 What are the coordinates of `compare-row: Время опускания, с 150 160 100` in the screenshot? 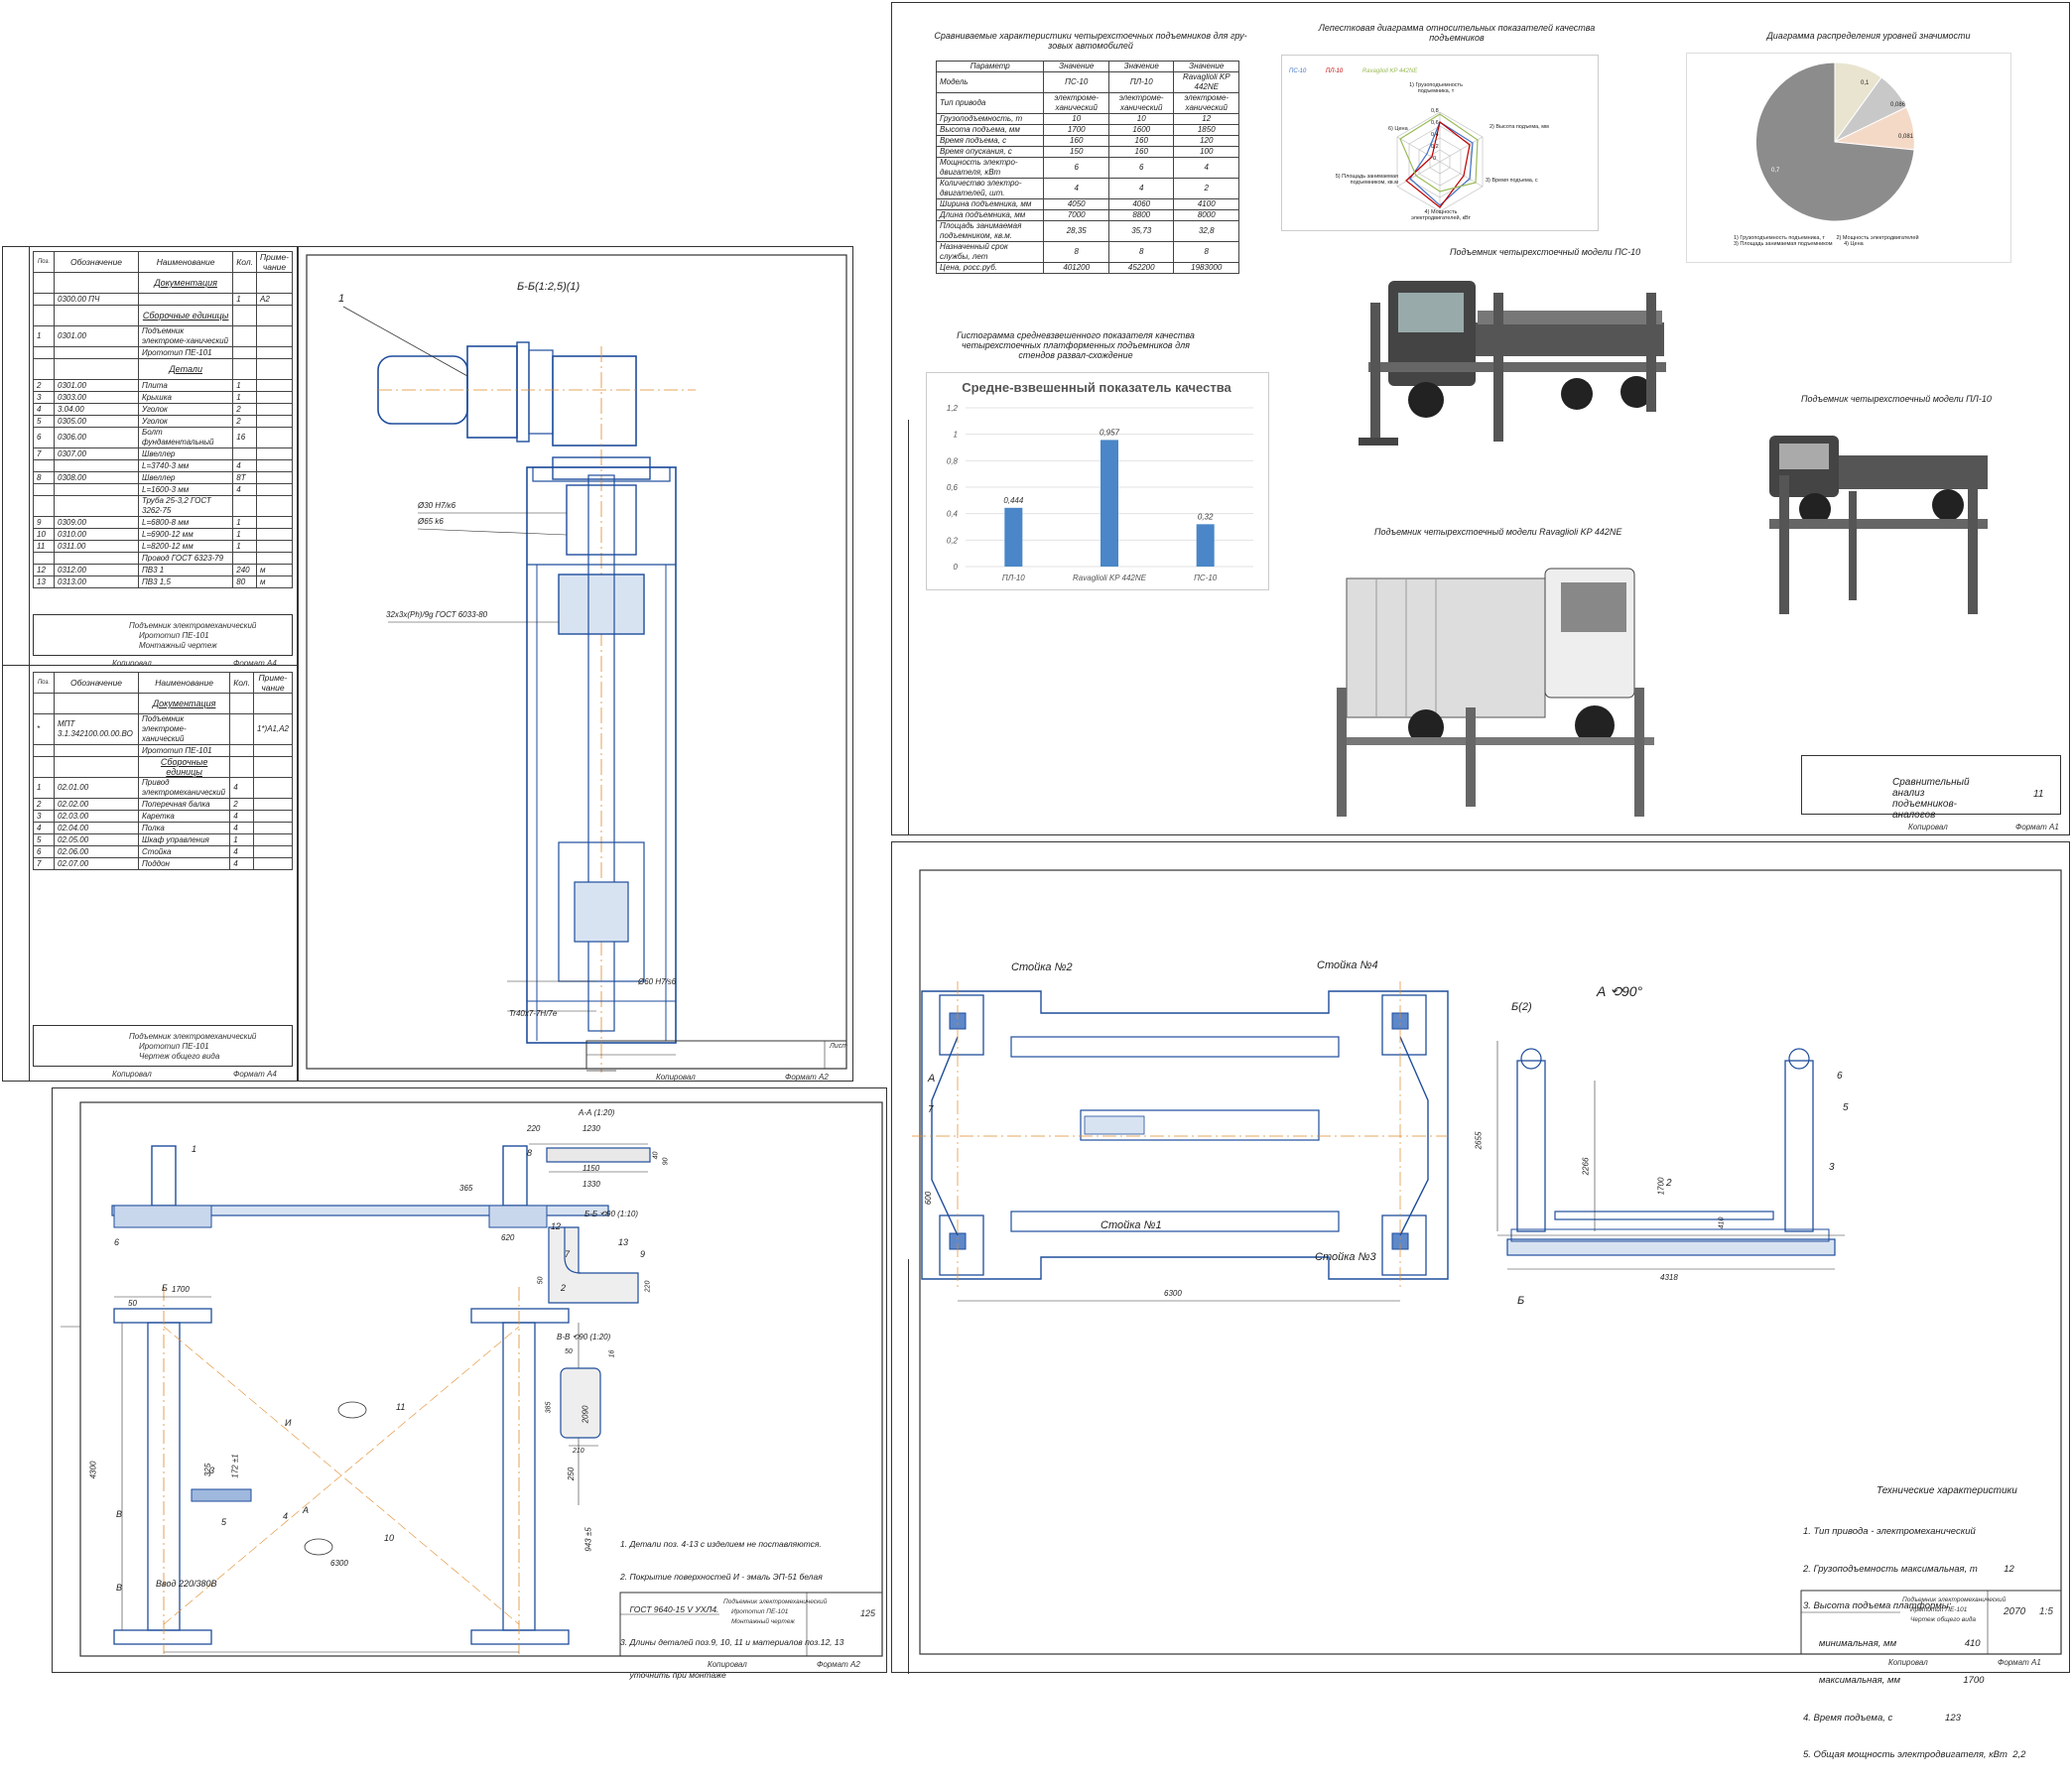 It's located at (1087, 152).